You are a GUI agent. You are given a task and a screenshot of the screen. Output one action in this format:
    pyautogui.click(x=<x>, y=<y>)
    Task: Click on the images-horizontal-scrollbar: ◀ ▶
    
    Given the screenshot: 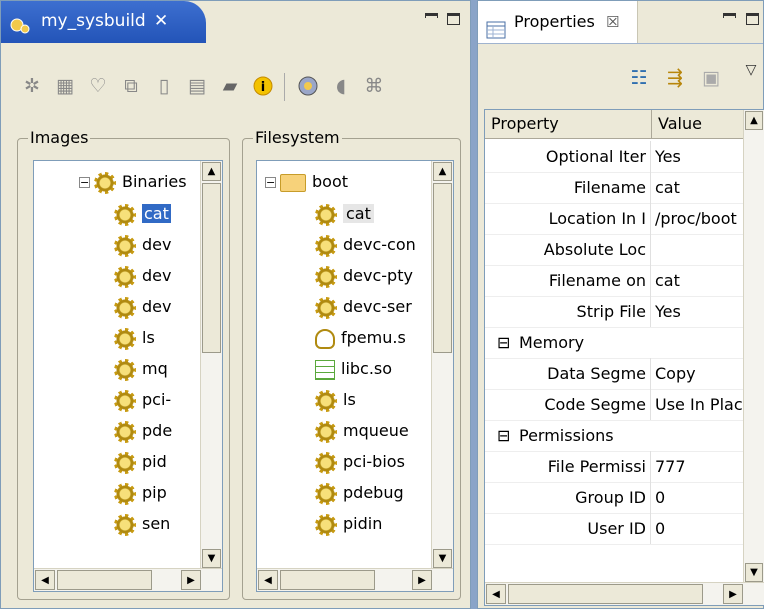 What is the action you would take?
    pyautogui.click(x=128, y=579)
    